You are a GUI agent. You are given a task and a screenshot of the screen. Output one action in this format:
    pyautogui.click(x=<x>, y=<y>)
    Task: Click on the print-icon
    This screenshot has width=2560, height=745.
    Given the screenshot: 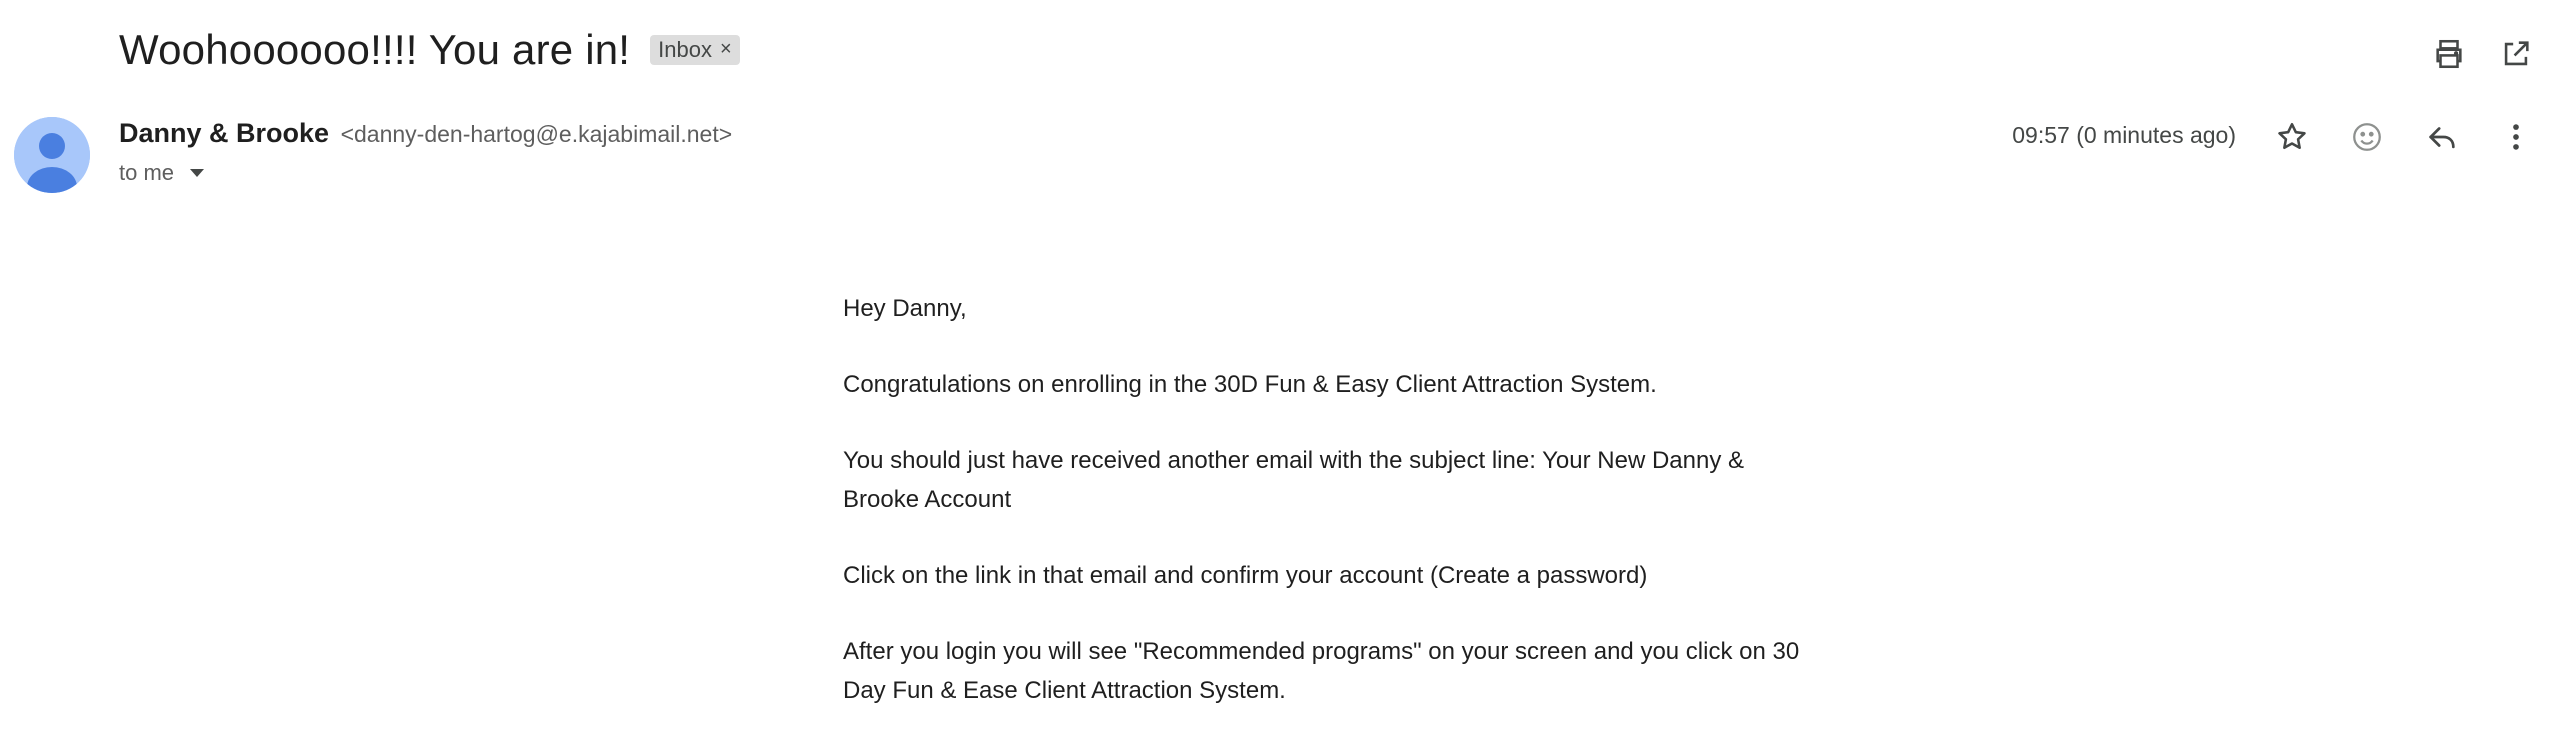 What is the action you would take?
    pyautogui.click(x=2449, y=54)
    